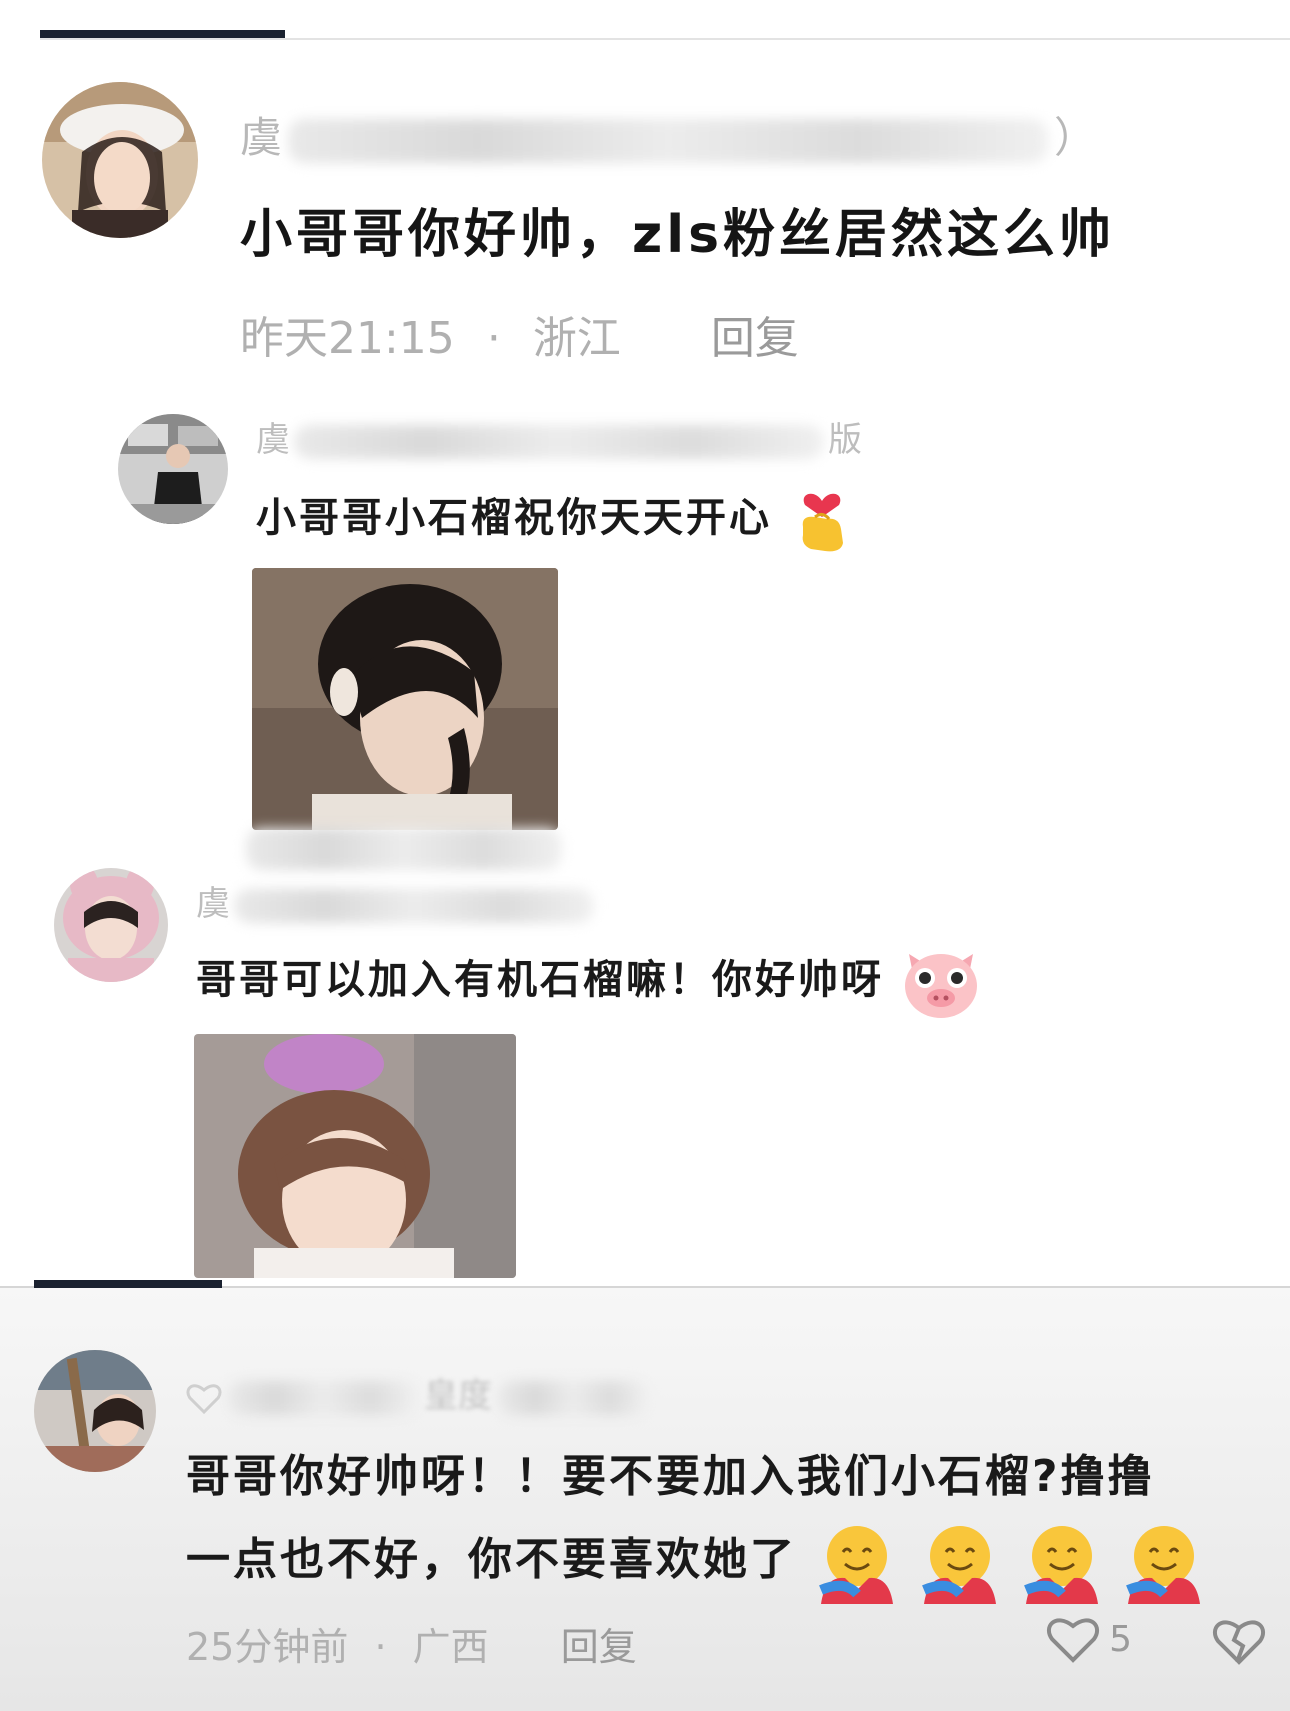  I want to click on comment-text-line2: 一点也不好，你不要喜欢她了, so click(696, 1562).